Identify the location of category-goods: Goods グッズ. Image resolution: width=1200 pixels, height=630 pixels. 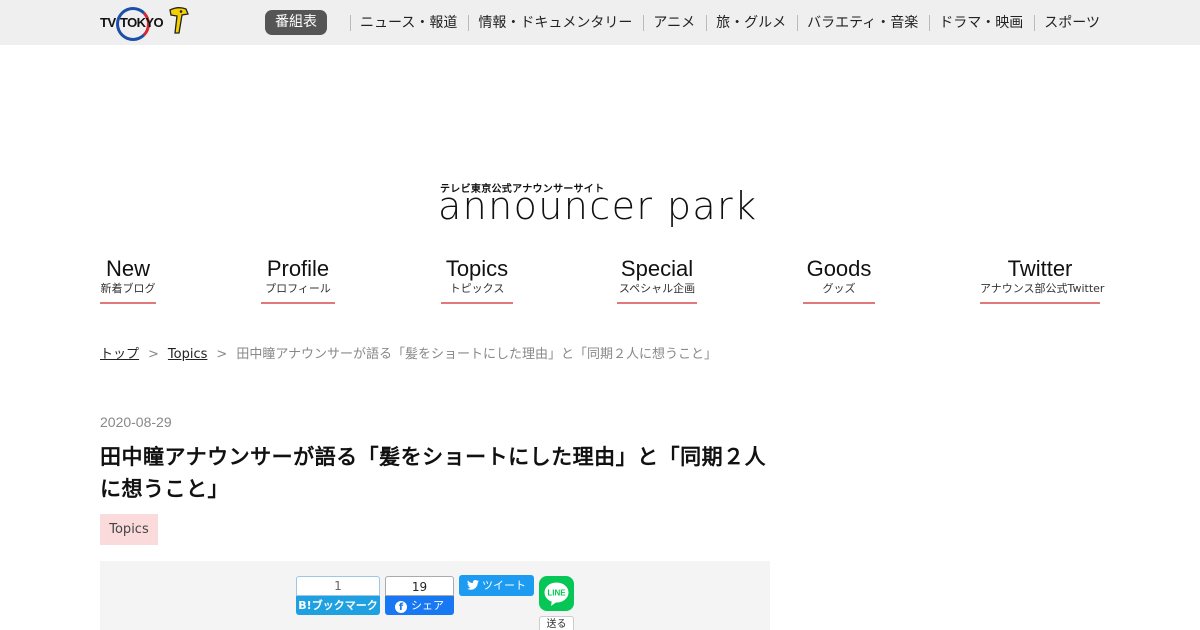
(839, 280).